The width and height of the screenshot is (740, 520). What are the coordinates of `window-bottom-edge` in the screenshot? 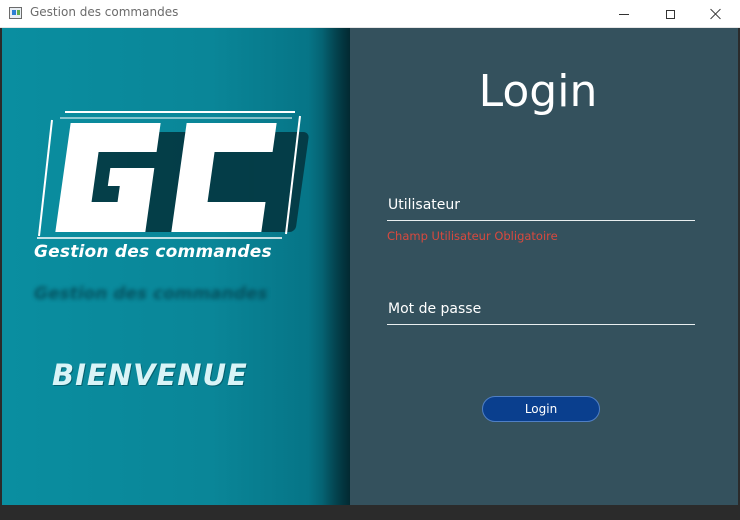 It's located at (370, 512).